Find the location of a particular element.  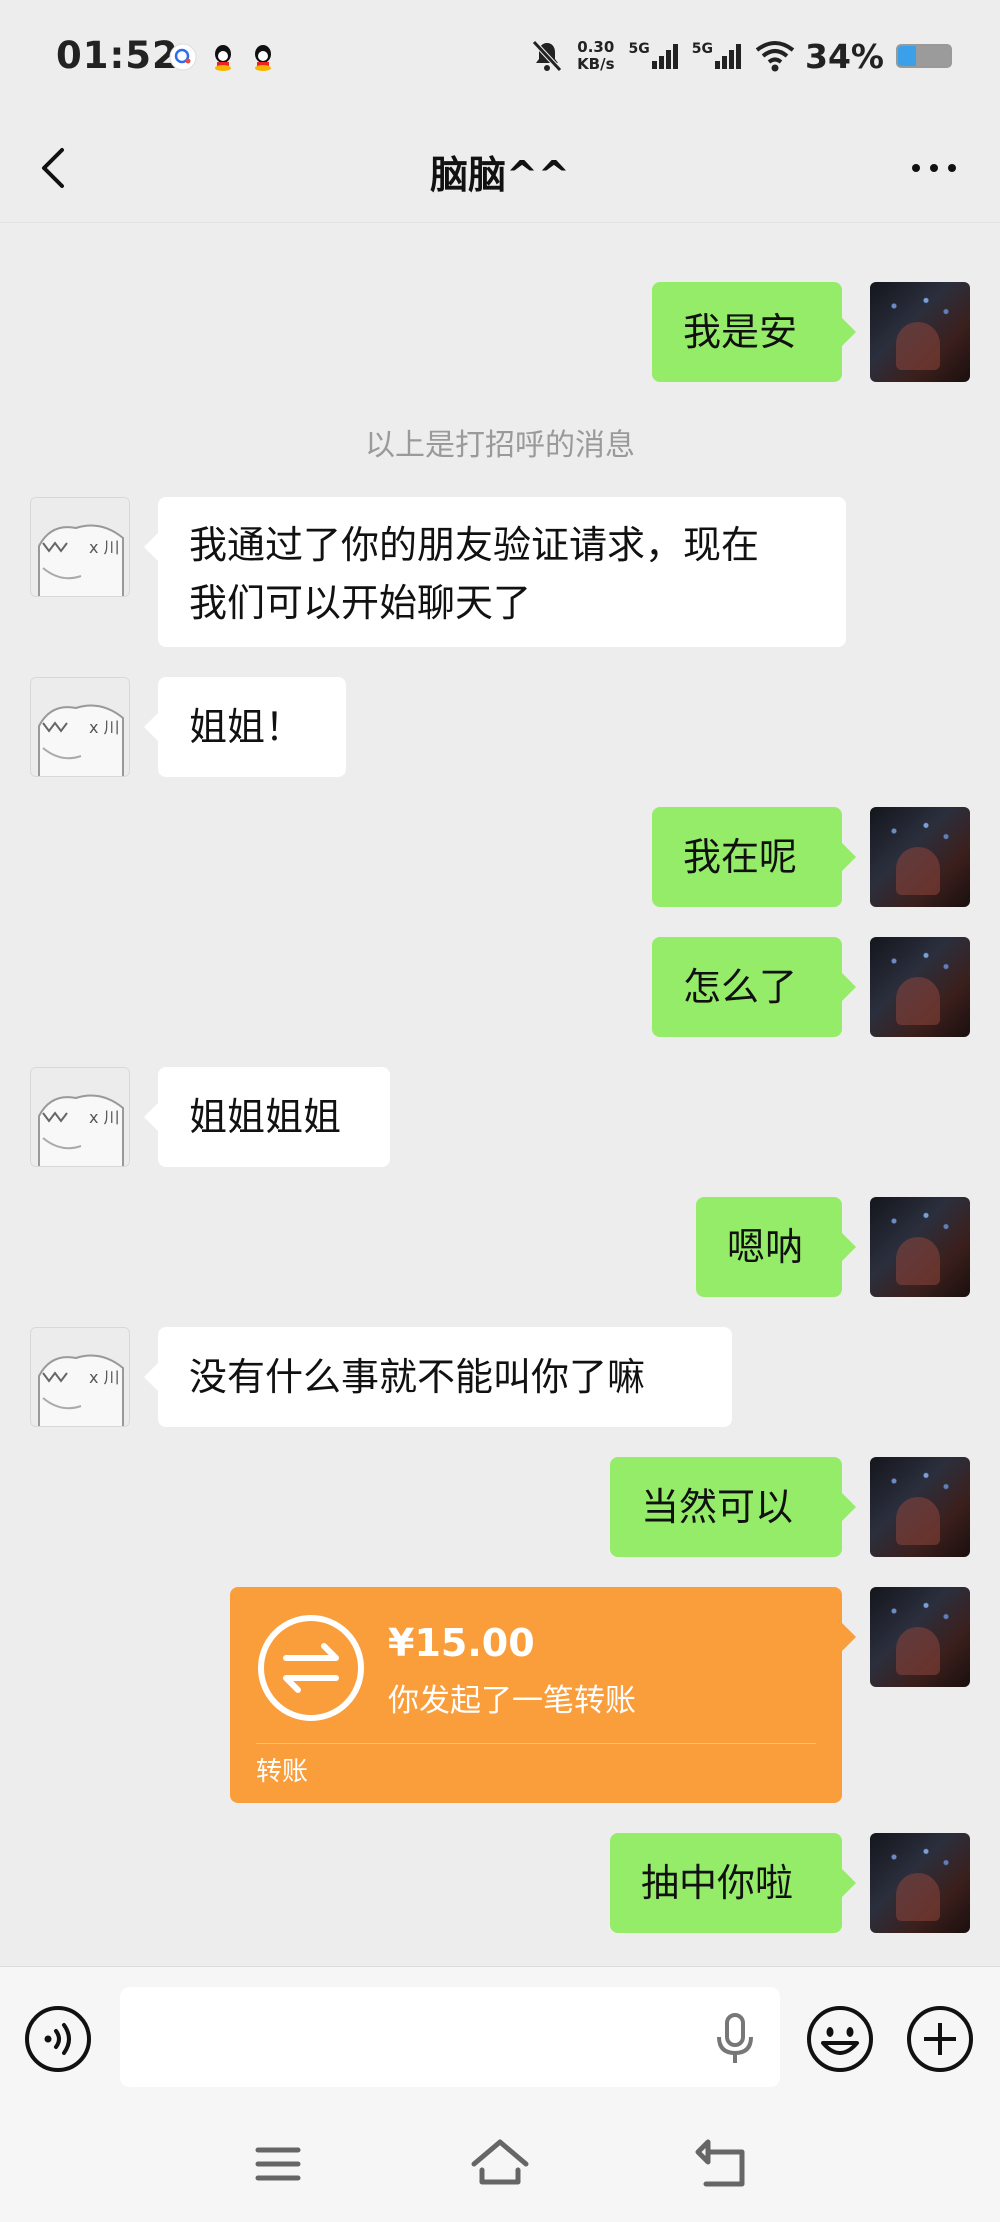

signal-sim1: 5G is located at coordinates (654, 55).